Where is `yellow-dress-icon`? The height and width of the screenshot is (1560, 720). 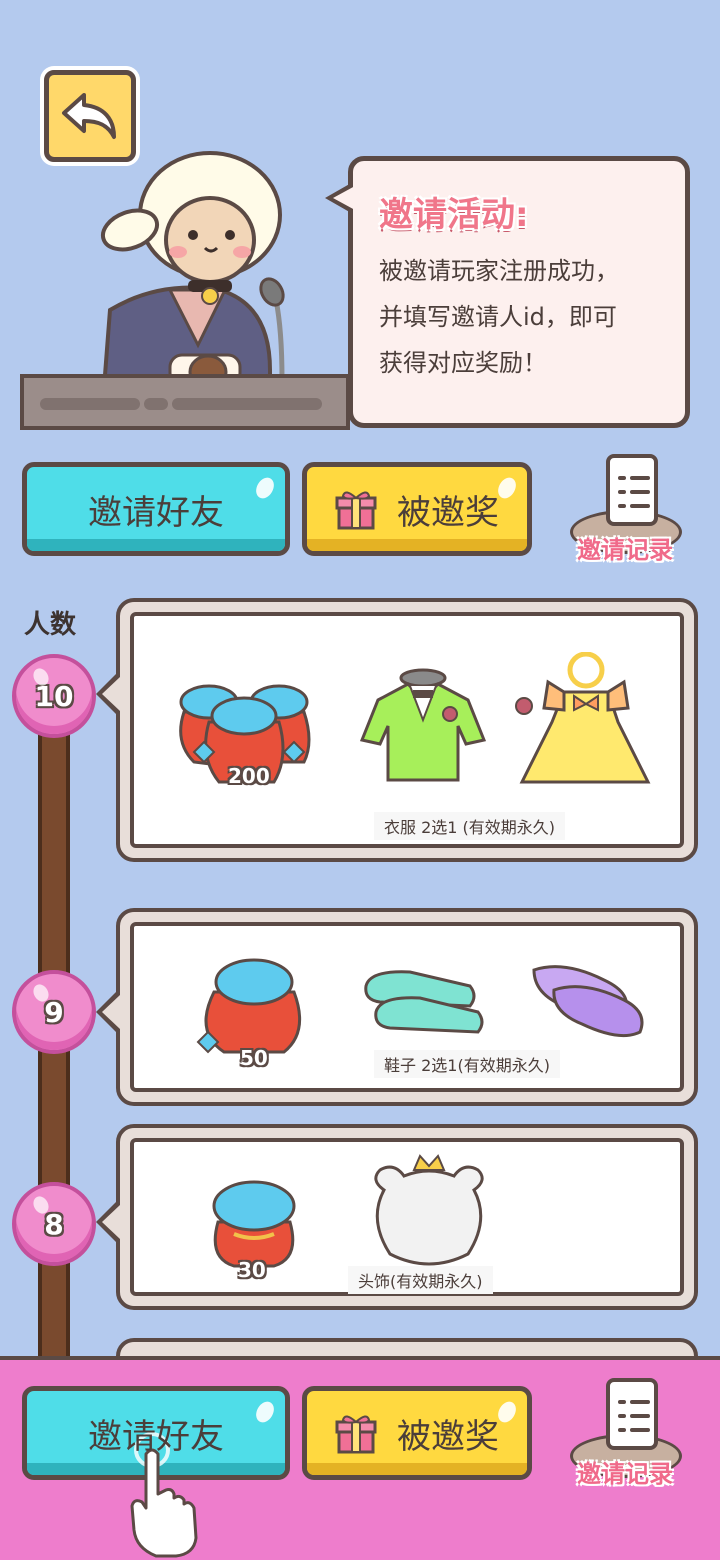 yellow-dress-icon is located at coordinates (583, 718).